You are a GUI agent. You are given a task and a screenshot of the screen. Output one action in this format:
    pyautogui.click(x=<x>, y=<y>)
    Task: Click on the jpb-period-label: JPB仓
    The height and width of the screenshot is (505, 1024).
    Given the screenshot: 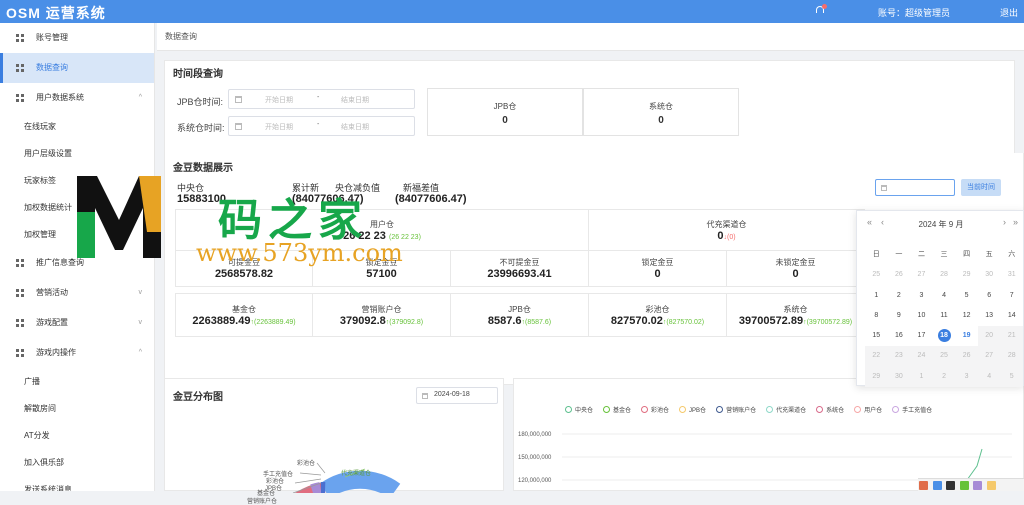 What is the action you would take?
    pyautogui.click(x=505, y=106)
    